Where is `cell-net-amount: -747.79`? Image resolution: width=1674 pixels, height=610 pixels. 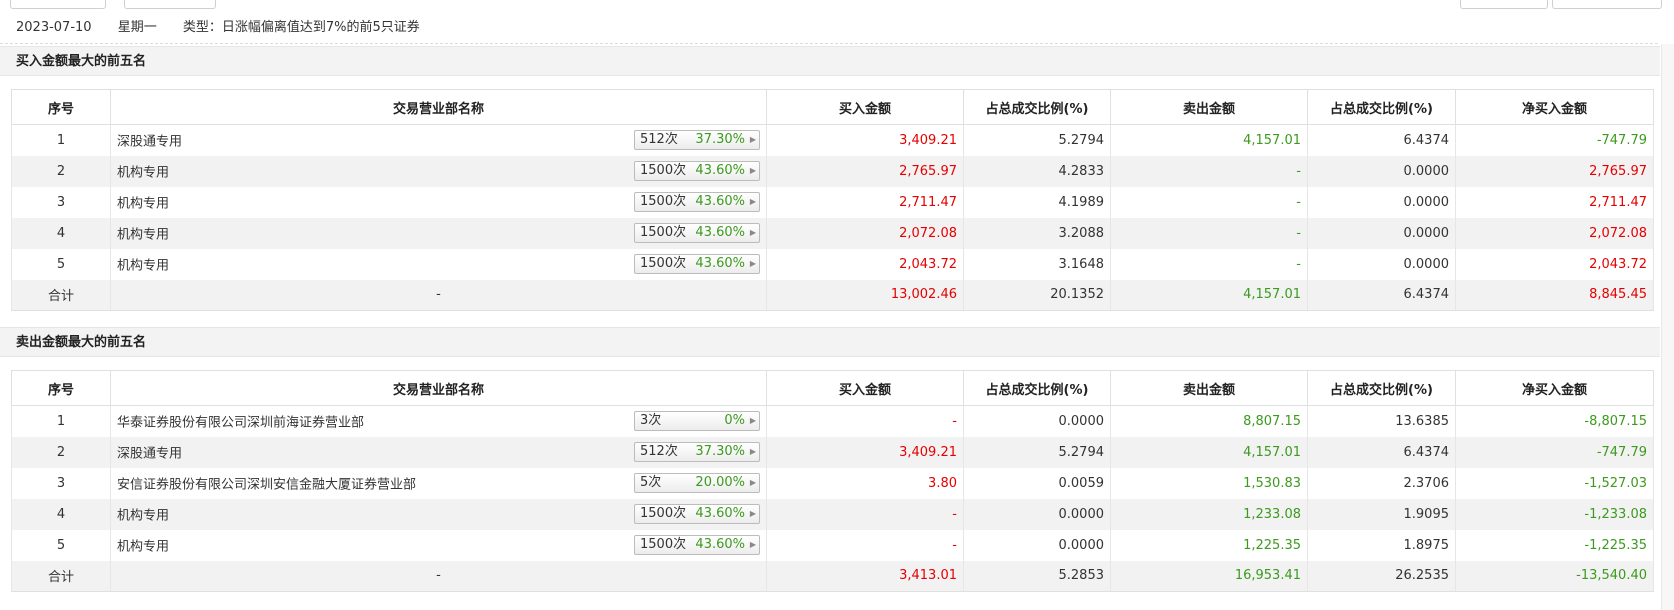
cell-net-amount: -747.79 is located at coordinates (1554, 452).